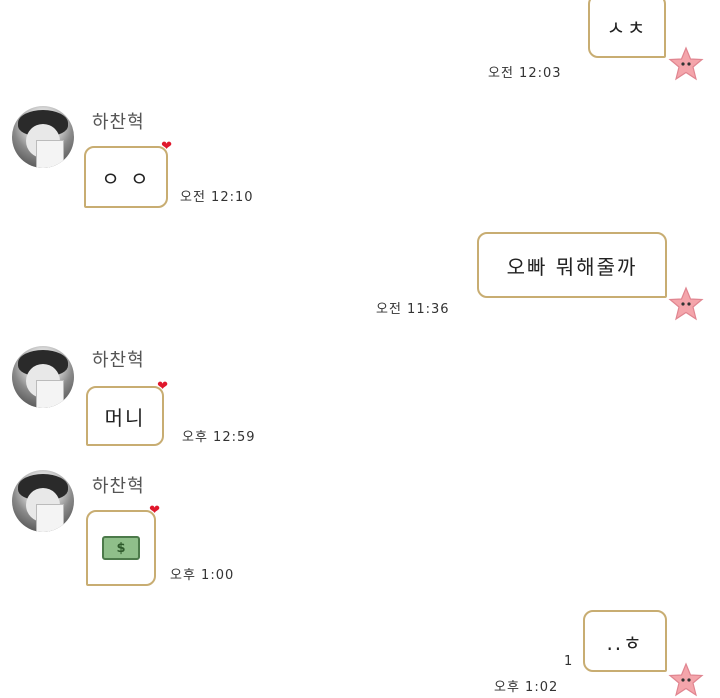 Image resolution: width=720 pixels, height=698 pixels. I want to click on received-message-bubble: $ ❤, so click(123, 545).